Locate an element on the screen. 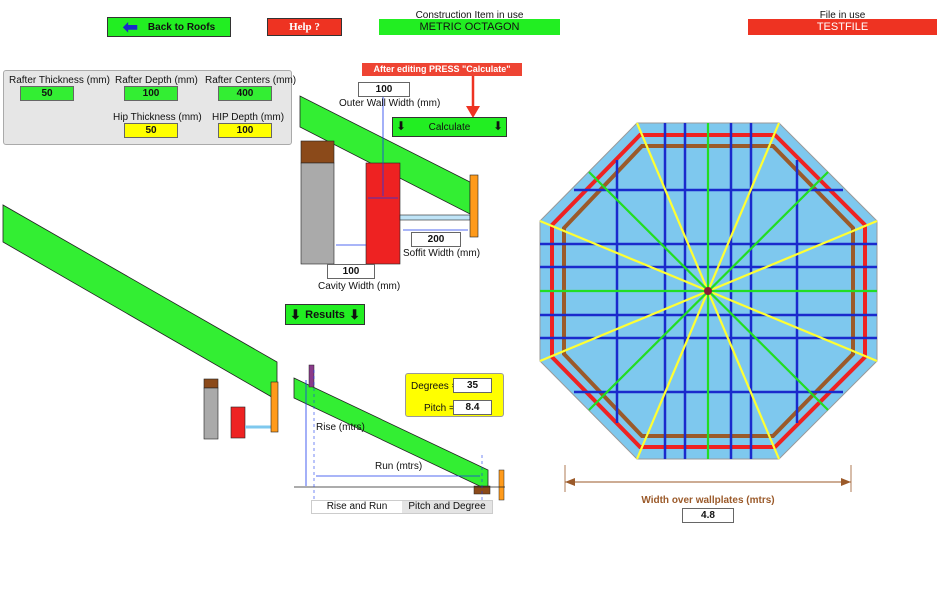 The image size is (950, 594). large-wallplate is located at coordinates (211, 383).